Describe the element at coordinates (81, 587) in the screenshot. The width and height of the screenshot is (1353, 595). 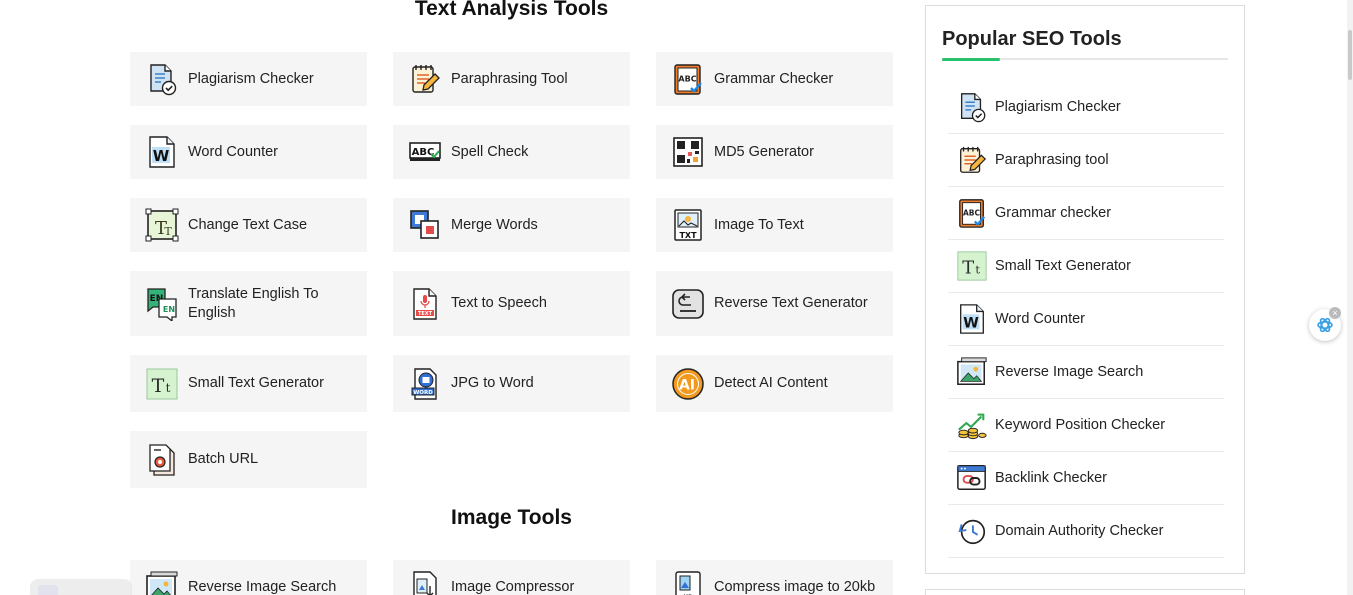
I see `overlay-badge` at that location.